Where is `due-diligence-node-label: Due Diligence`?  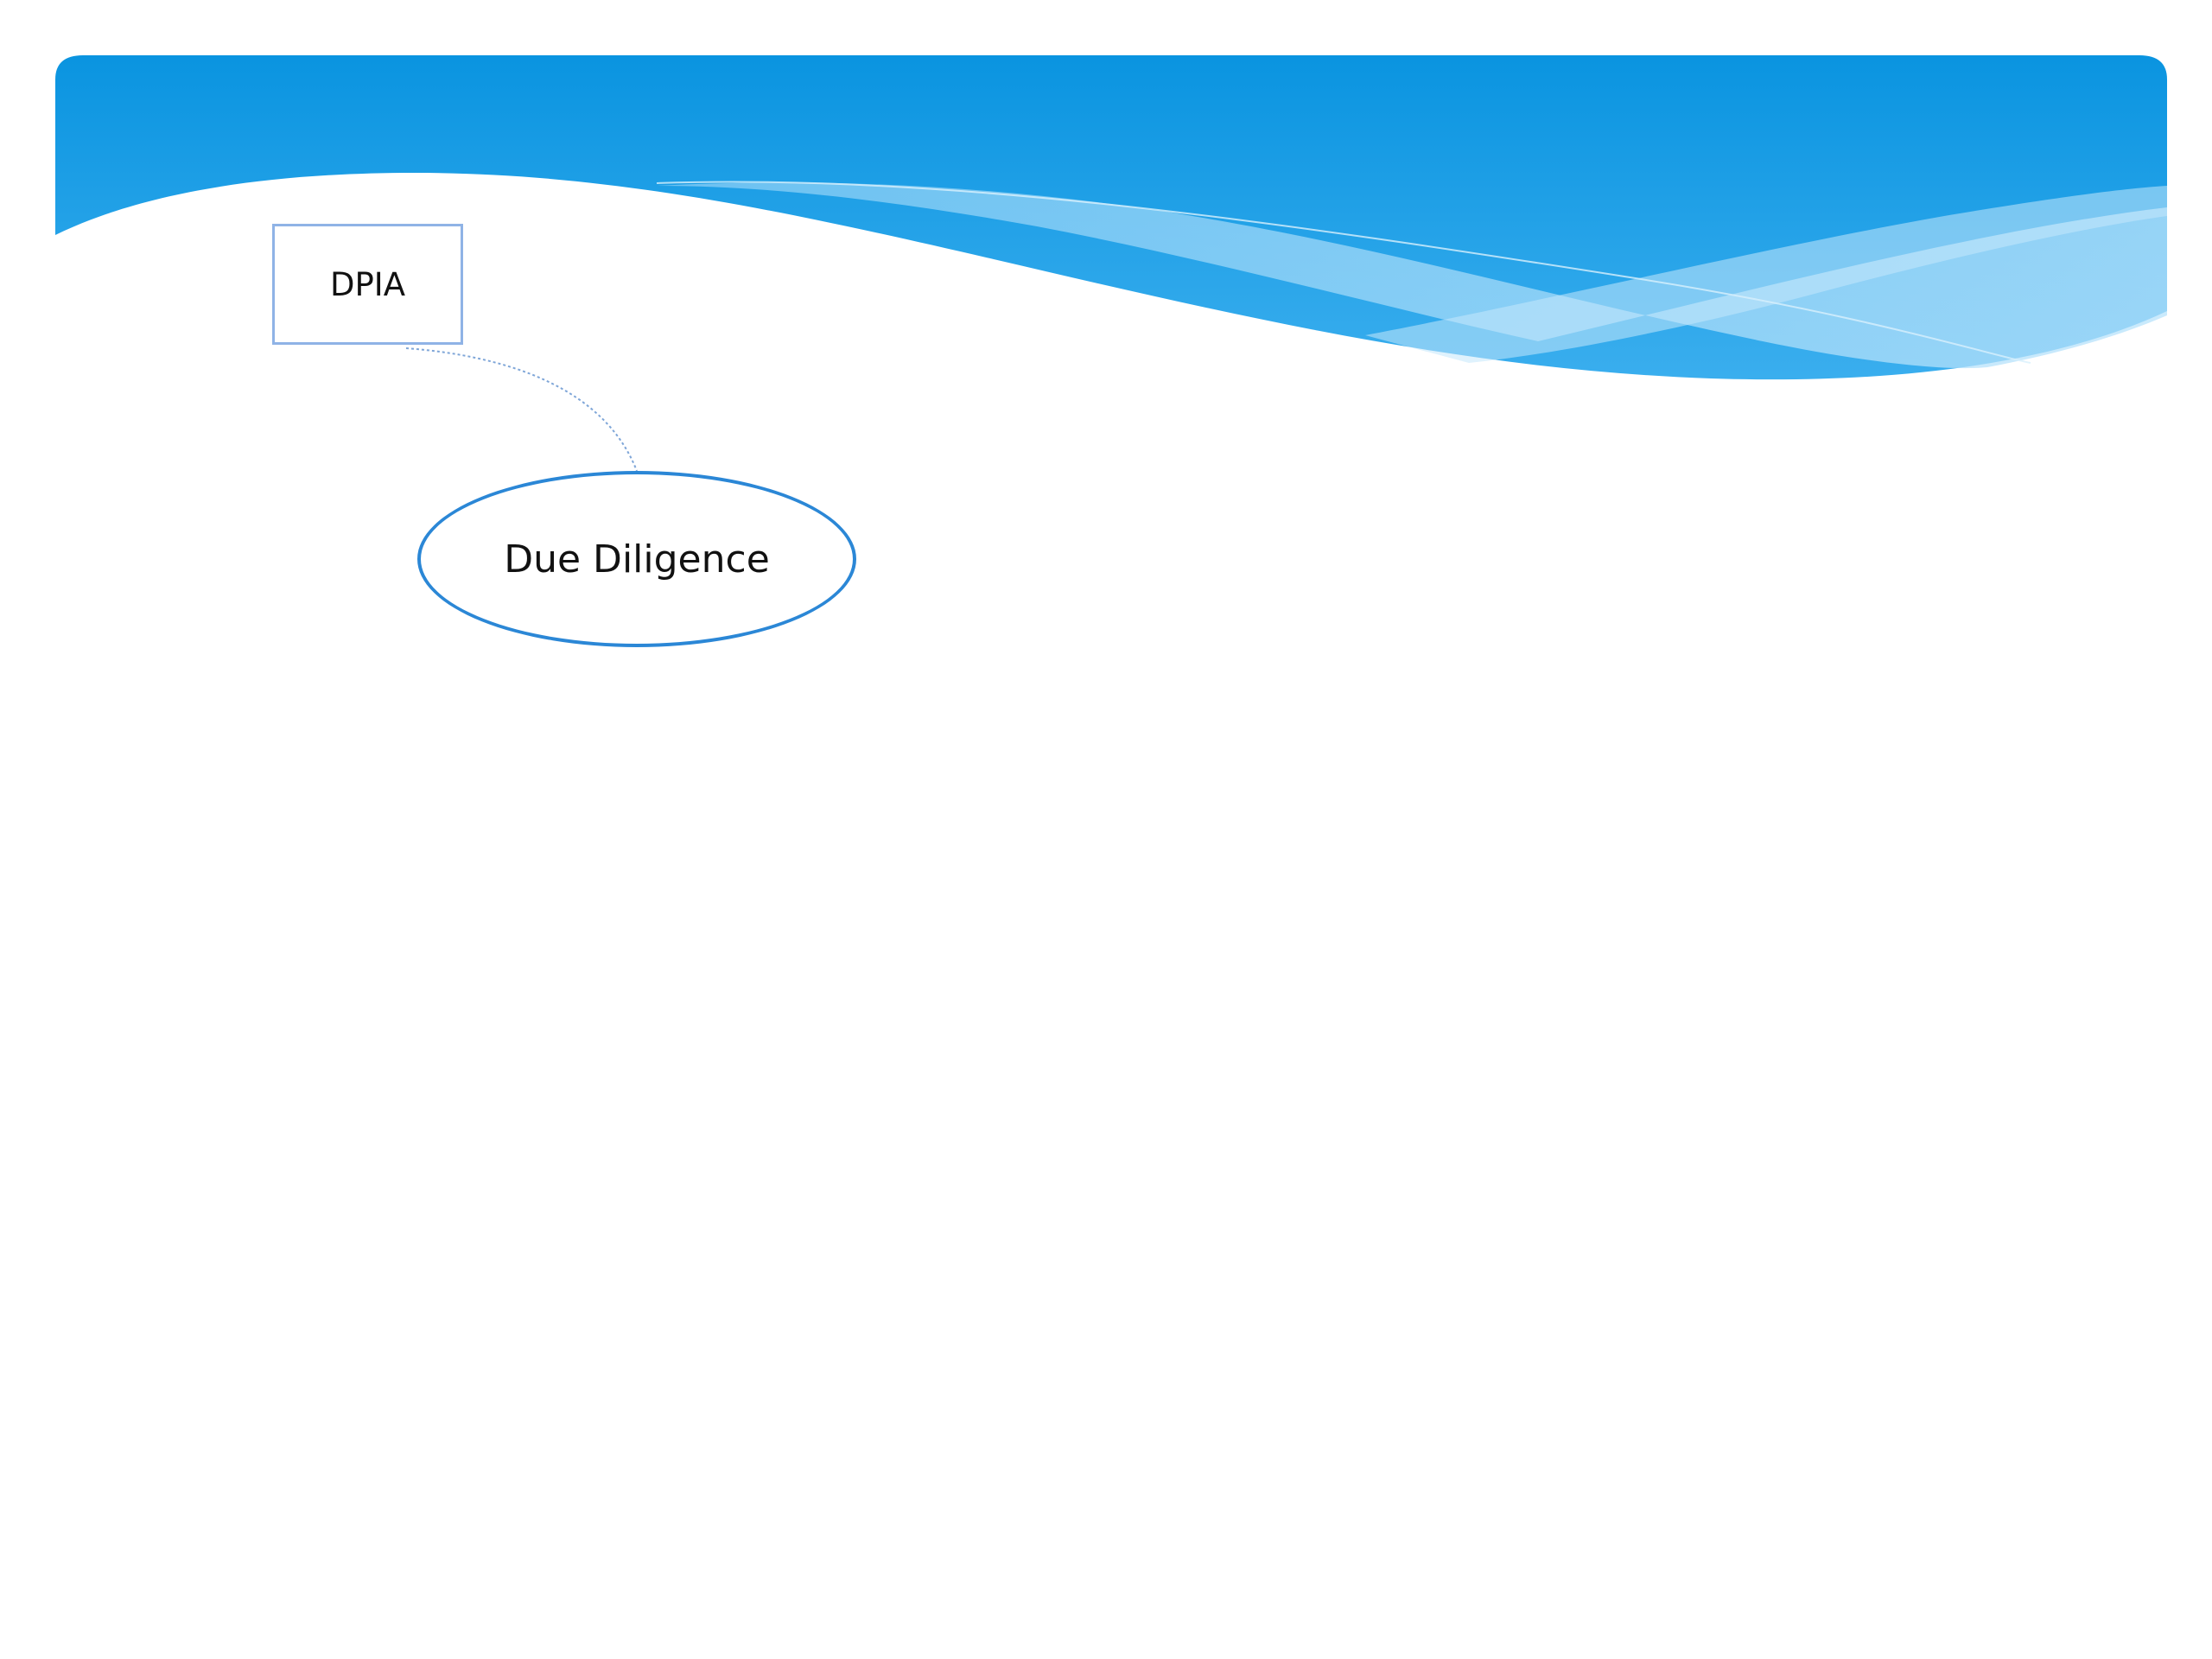 due-diligence-node-label: Due Diligence is located at coordinates (637, 559).